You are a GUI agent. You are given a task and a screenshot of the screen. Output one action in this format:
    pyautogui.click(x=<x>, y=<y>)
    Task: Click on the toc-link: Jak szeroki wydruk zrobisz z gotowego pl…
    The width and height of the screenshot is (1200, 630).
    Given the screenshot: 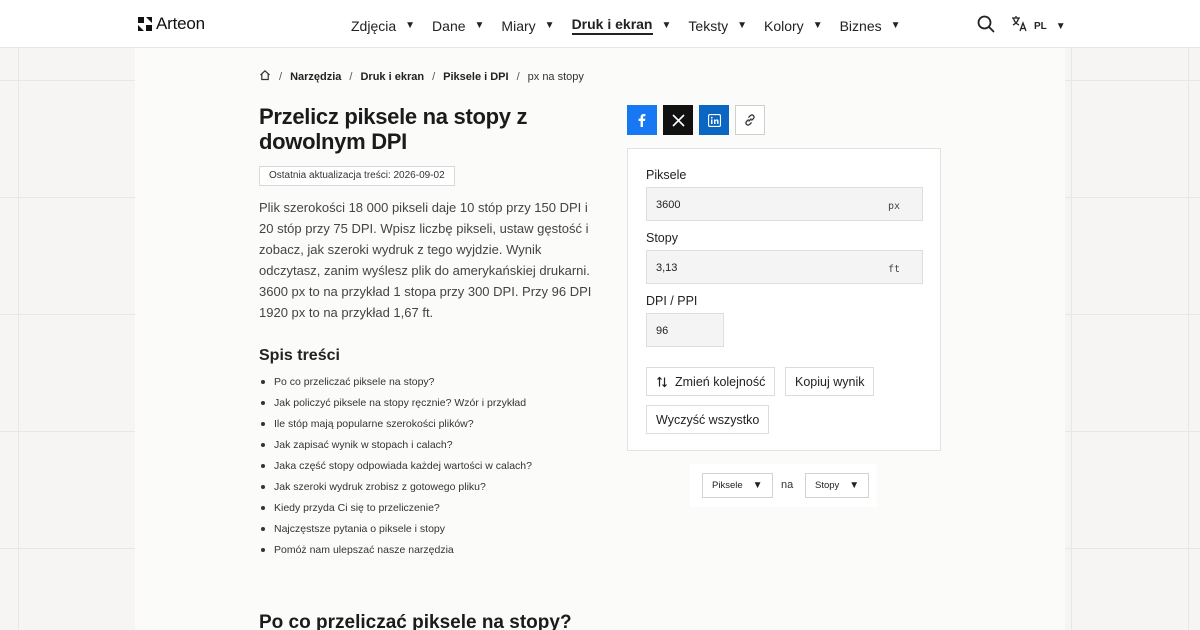 What is the action you would take?
    pyautogui.click(x=395, y=490)
    